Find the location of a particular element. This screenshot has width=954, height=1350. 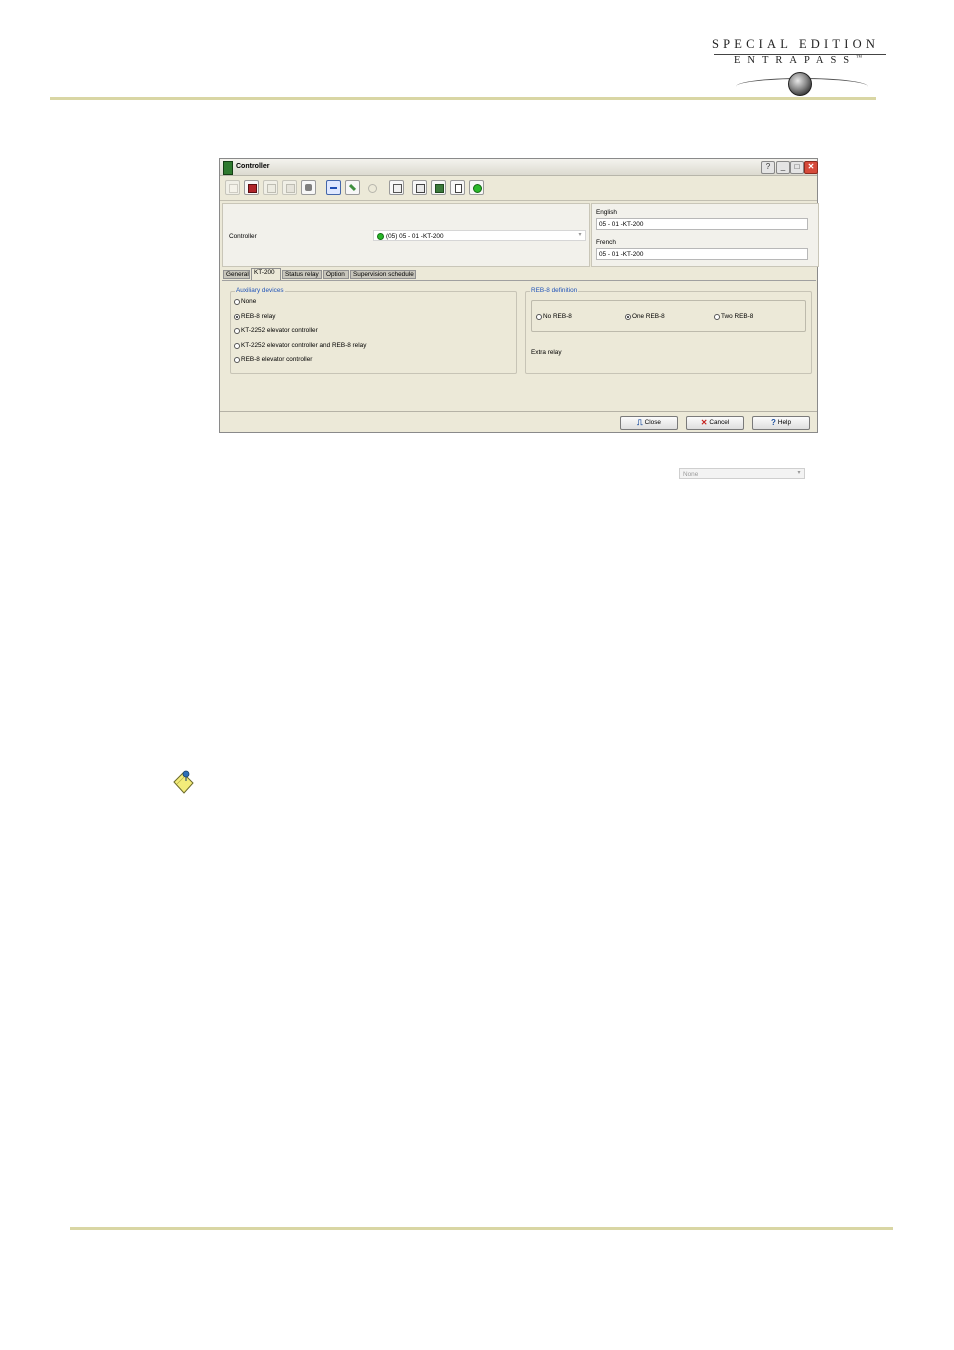

refresh-button is located at coordinates (396, 187).